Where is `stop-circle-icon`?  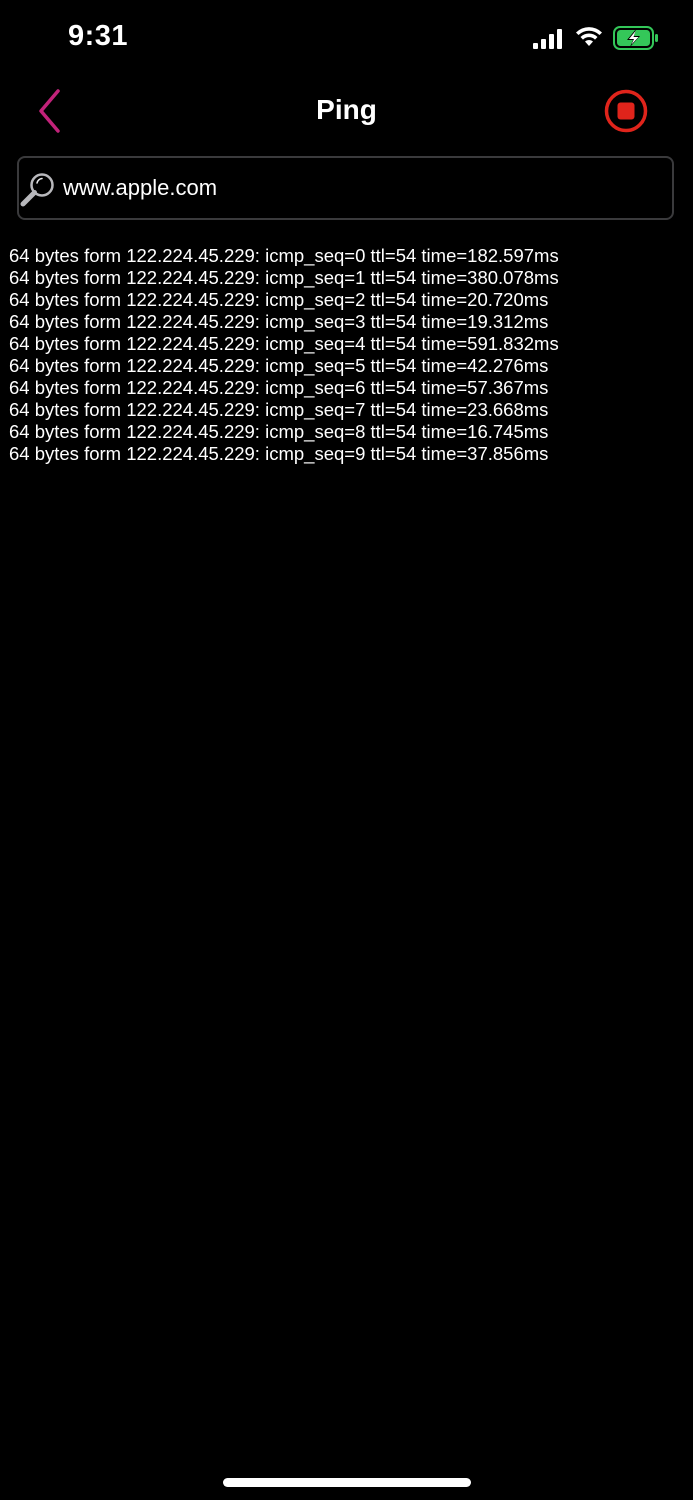
stop-circle-icon is located at coordinates (626, 111).